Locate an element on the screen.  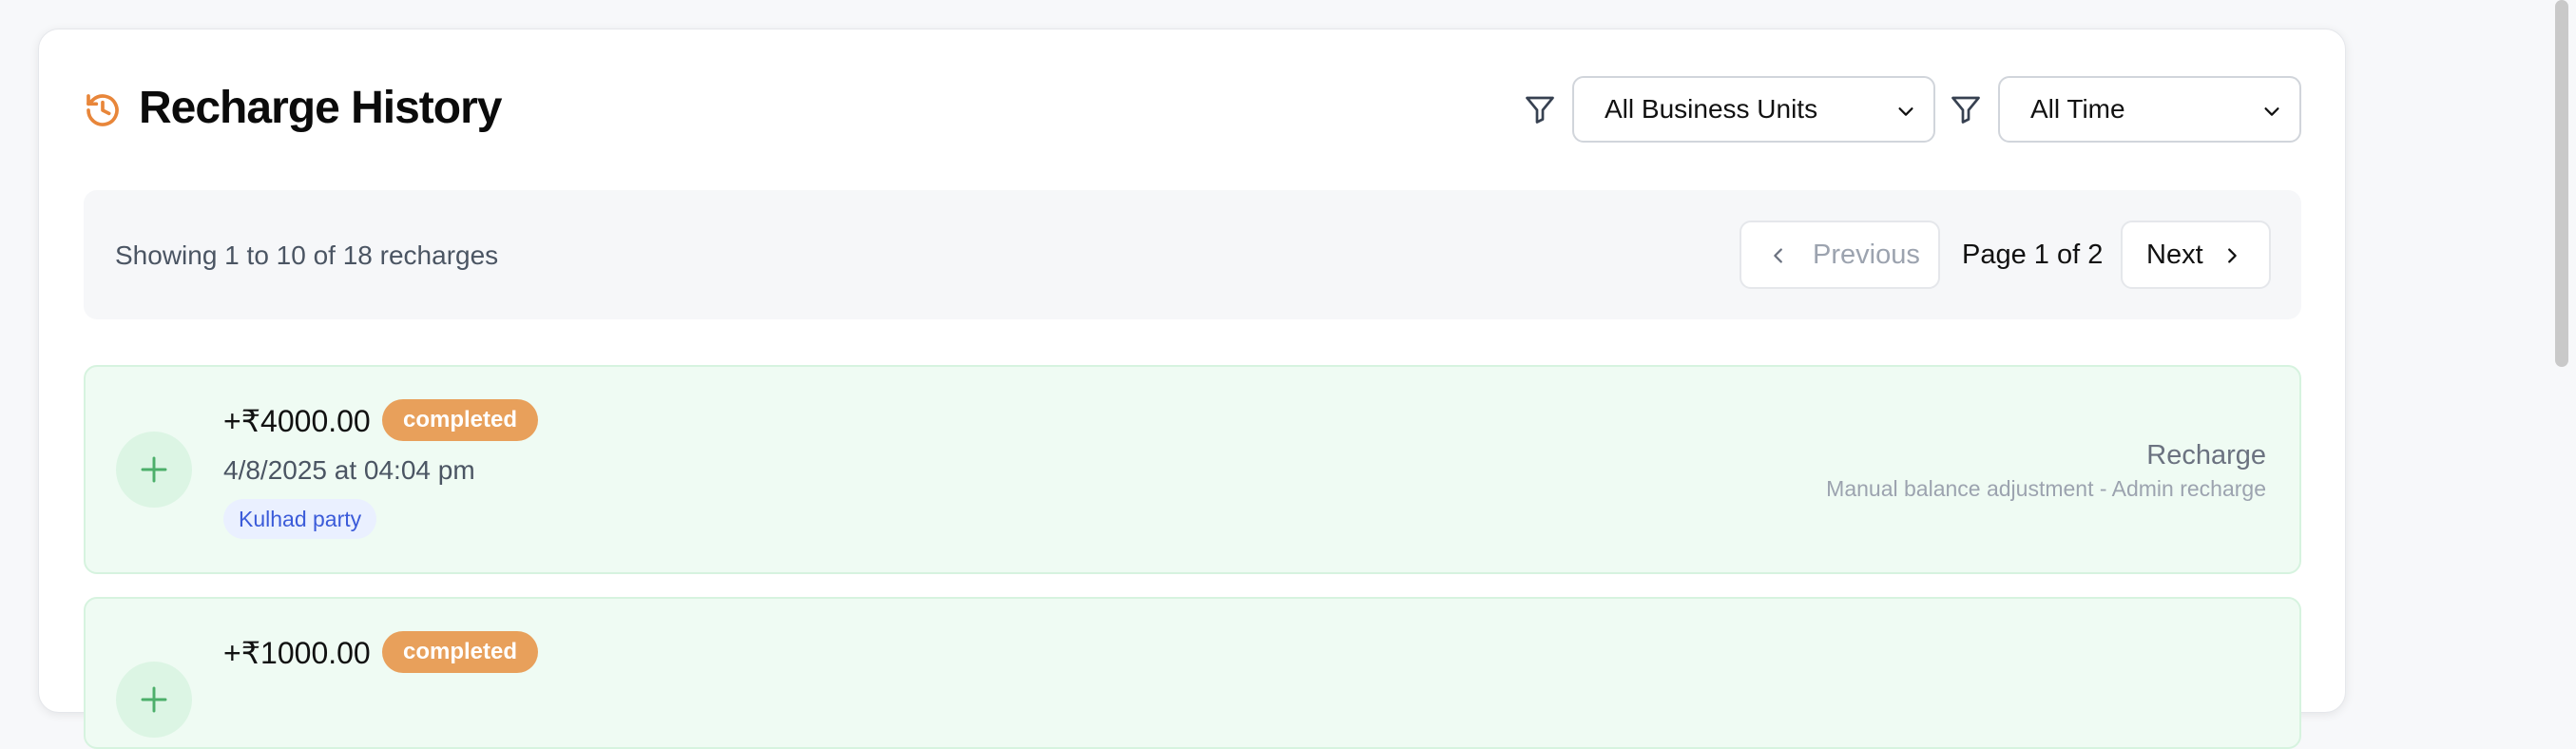
transaction-amount: +₹1000.00 is located at coordinates (297, 653).